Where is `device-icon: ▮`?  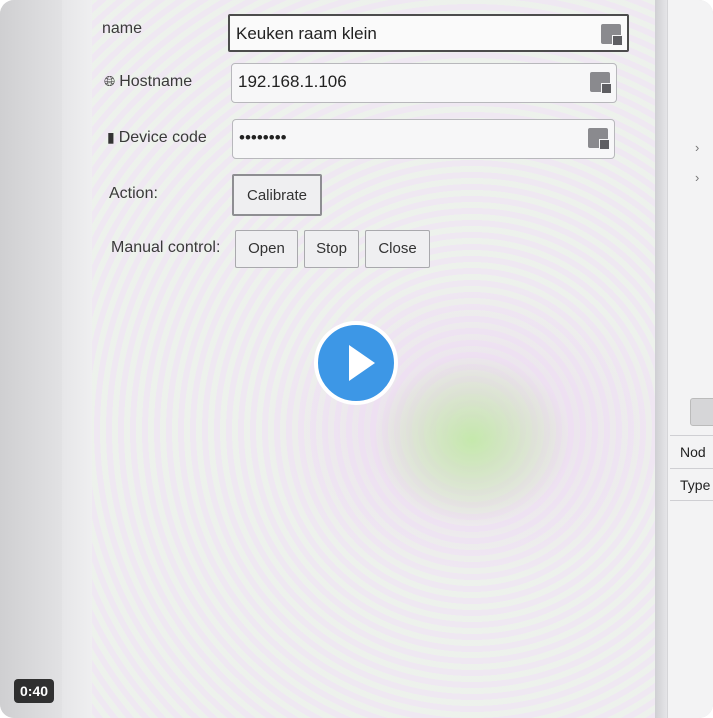 device-icon: ▮ is located at coordinates (111, 137).